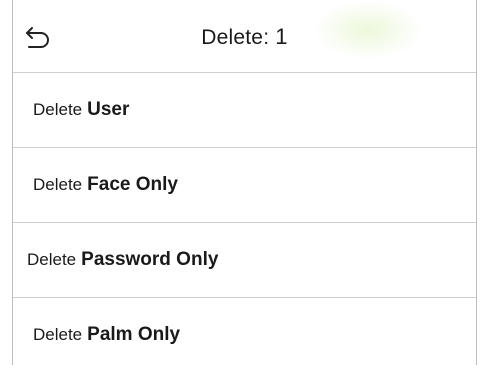  What do you see at coordinates (108, 109) in the screenshot?
I see `item-label: User` at bounding box center [108, 109].